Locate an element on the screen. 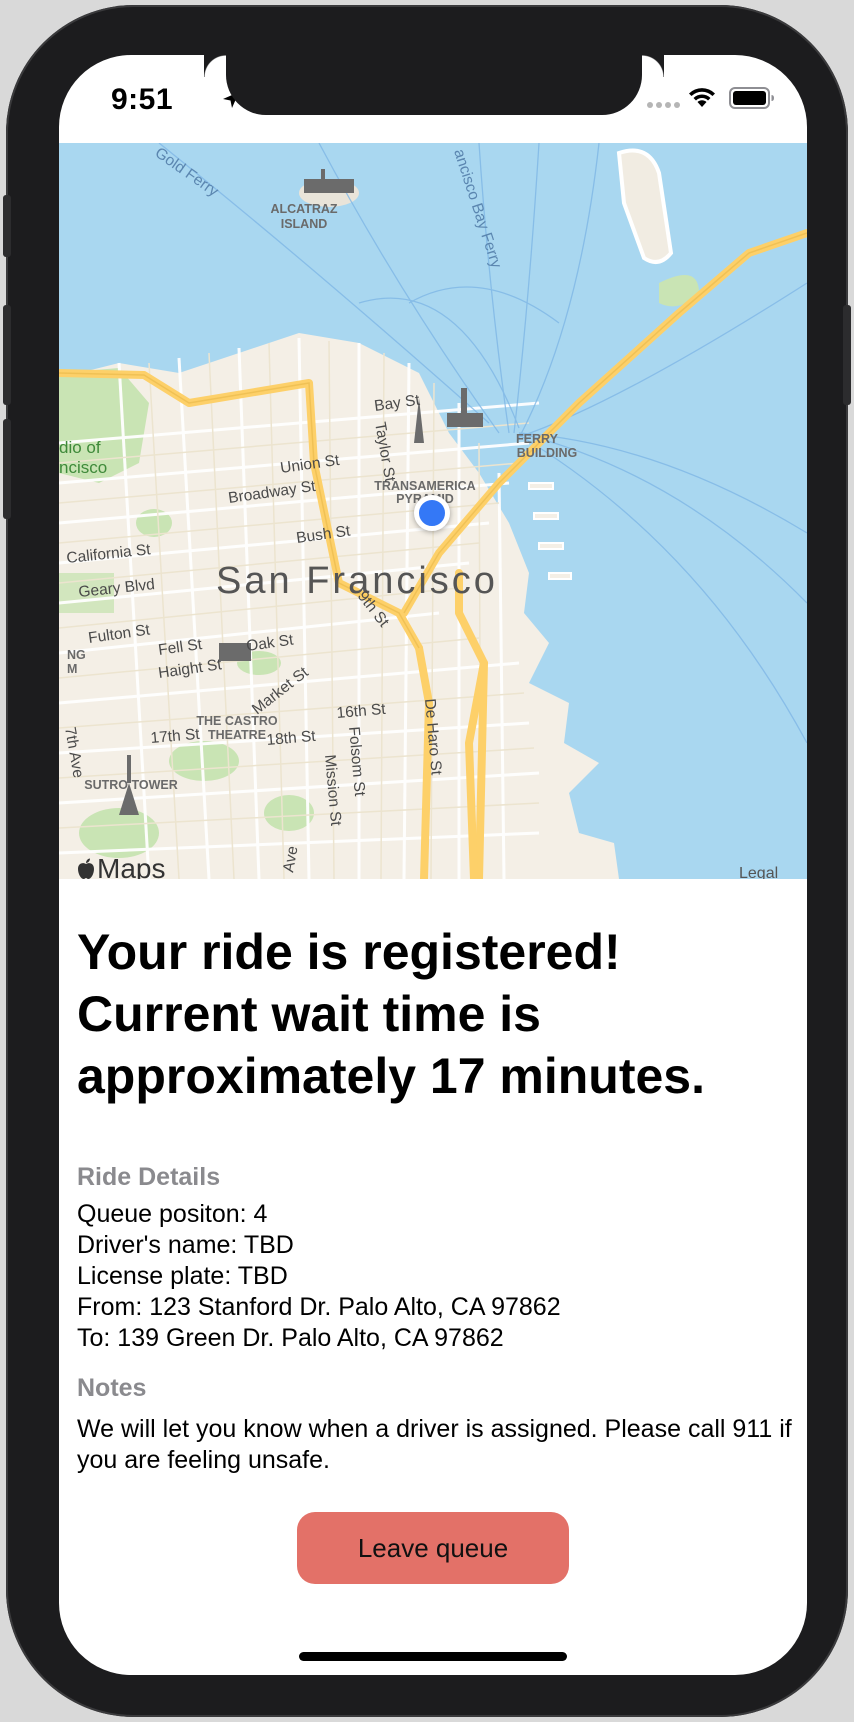  signal-dots-icon is located at coordinates (663, 105).